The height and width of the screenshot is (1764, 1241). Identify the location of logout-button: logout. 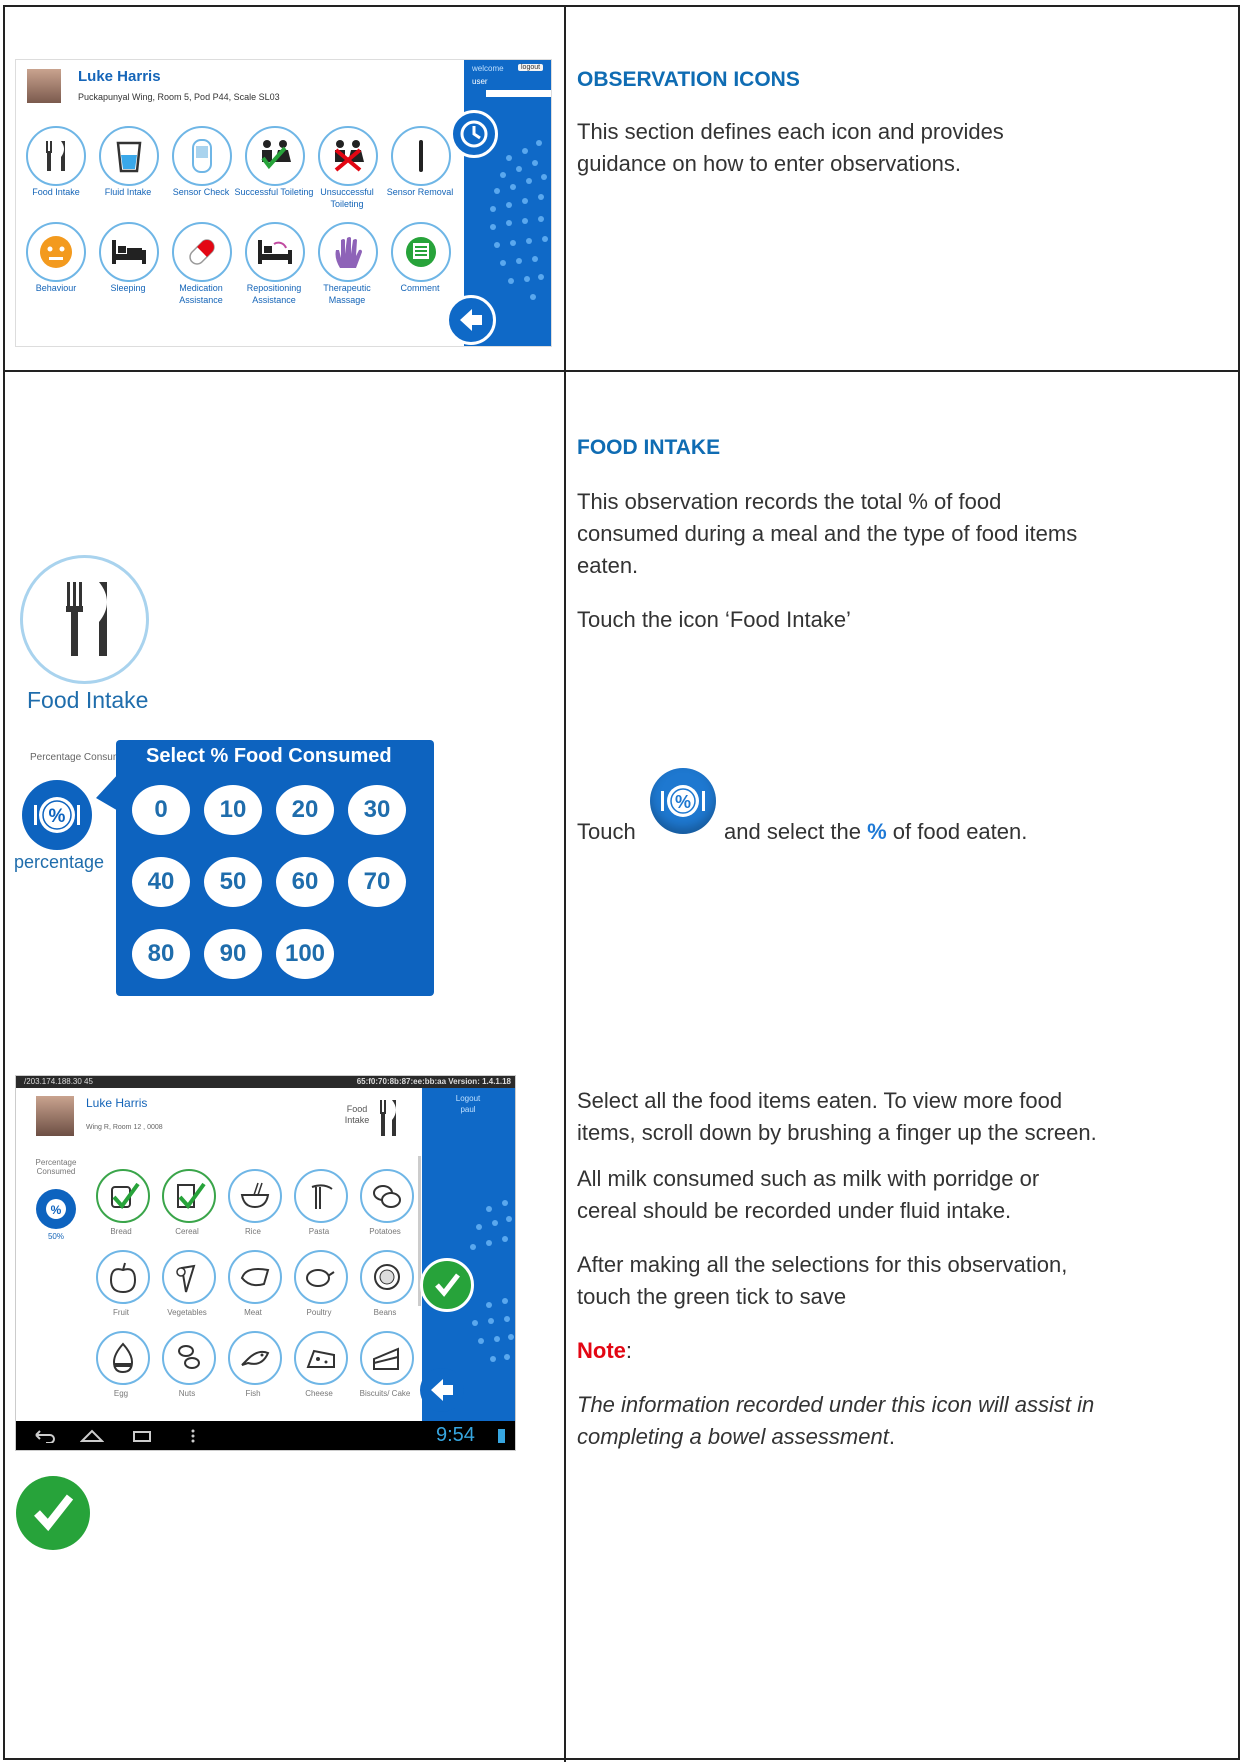
(531, 67).